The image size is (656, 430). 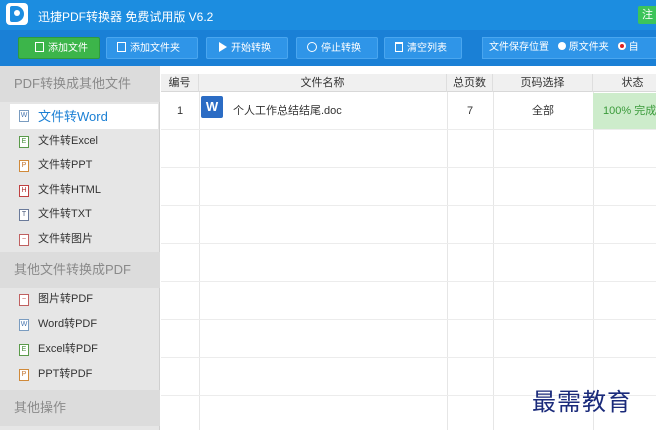 What do you see at coordinates (65, 374) in the screenshot?
I see `sidebar-item-label: PPT转PDF` at bounding box center [65, 374].